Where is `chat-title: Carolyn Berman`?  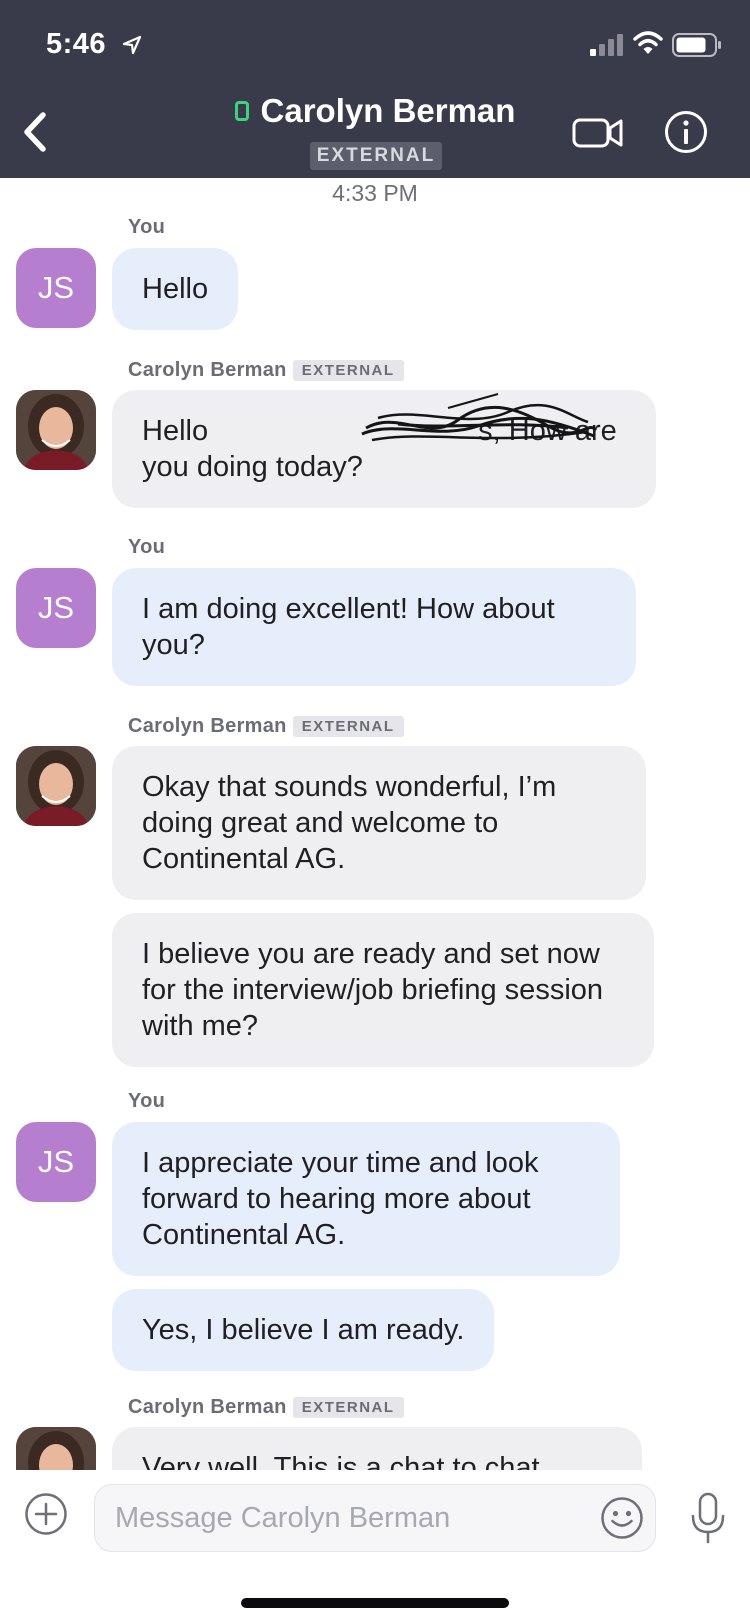 chat-title: Carolyn Berman is located at coordinates (375, 113).